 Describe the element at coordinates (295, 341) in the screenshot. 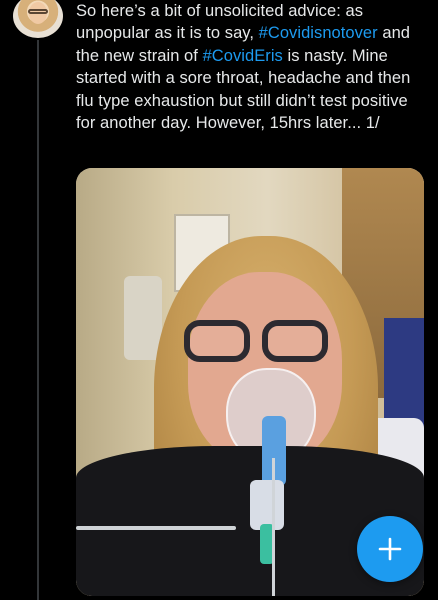

I see `photo-glasses-right` at that location.